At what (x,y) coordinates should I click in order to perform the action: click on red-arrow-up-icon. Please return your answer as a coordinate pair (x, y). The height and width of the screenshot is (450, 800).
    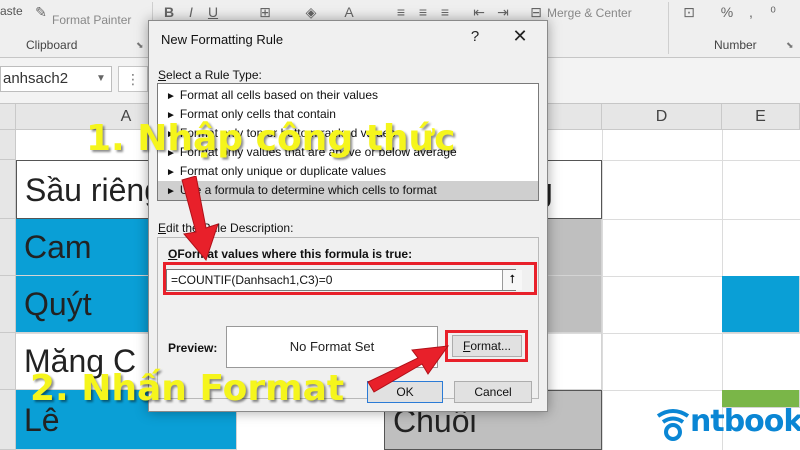
    Looking at the image, I should click on (408, 369).